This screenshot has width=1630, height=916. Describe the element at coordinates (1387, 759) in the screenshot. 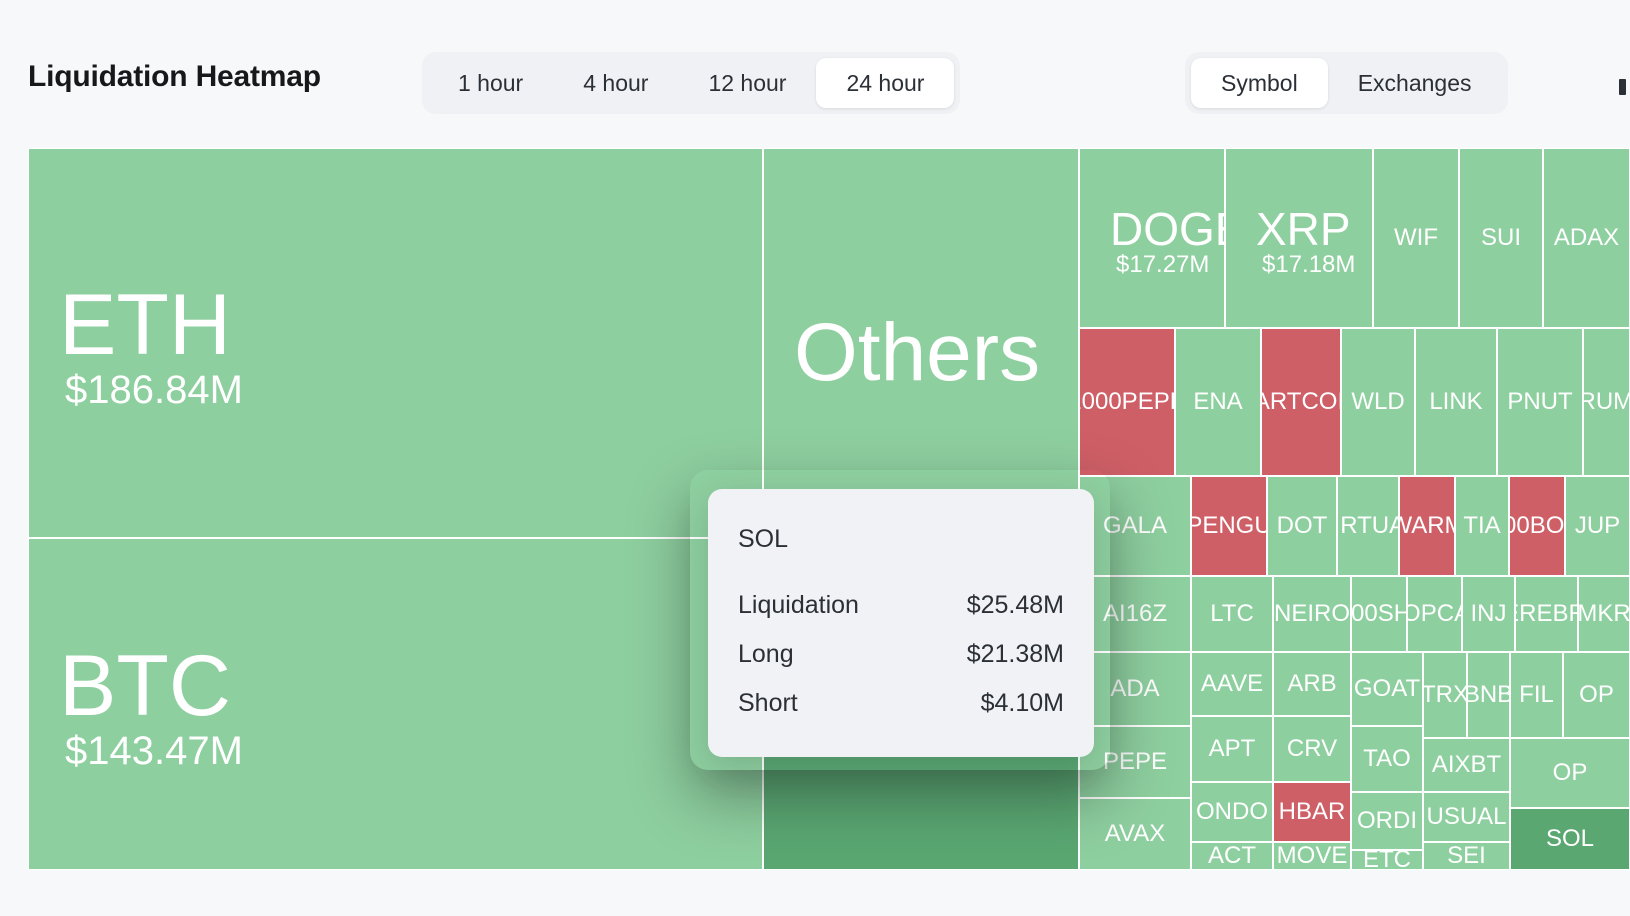

I see `treemap-cell: TAO` at that location.